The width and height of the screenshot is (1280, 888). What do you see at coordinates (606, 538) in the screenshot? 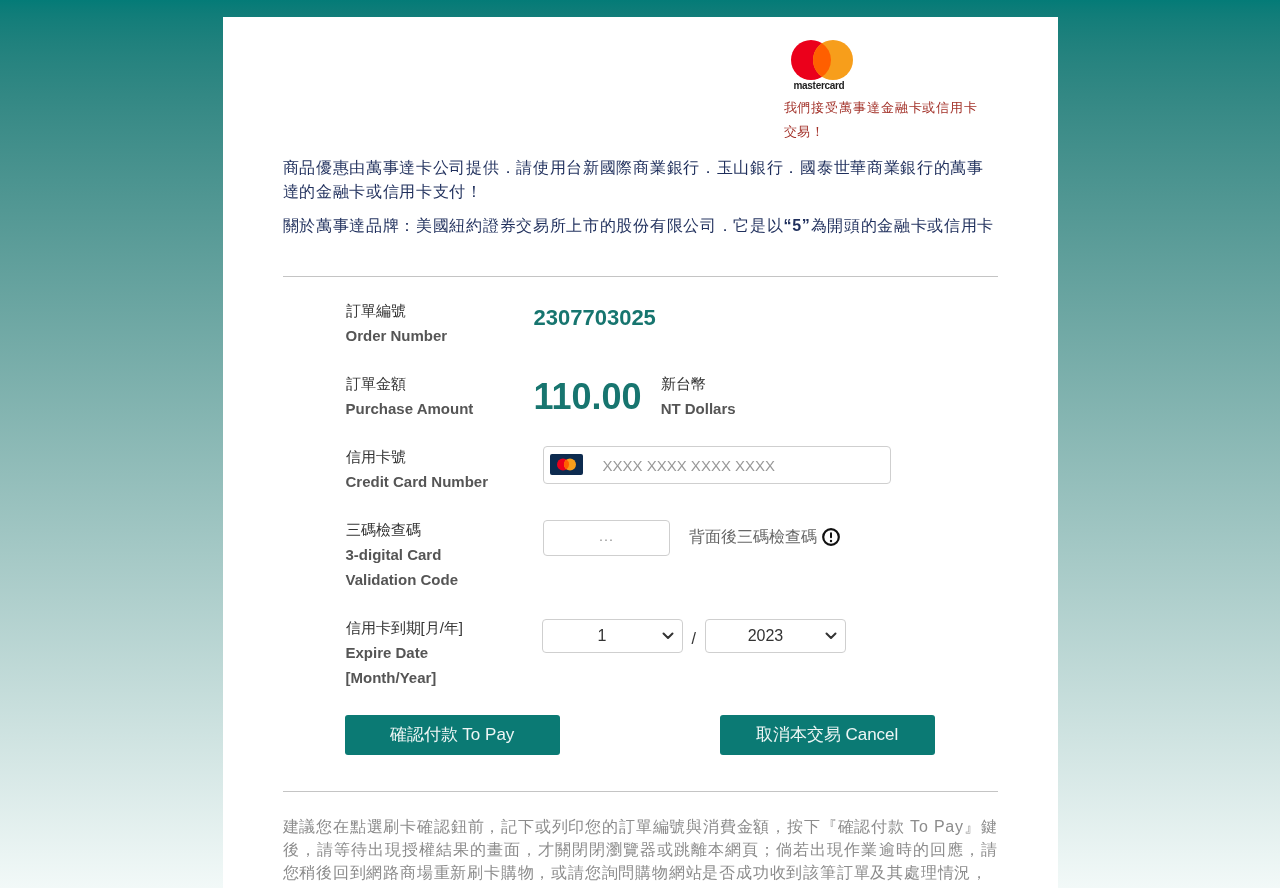
I see `cvv-field: ···` at bounding box center [606, 538].